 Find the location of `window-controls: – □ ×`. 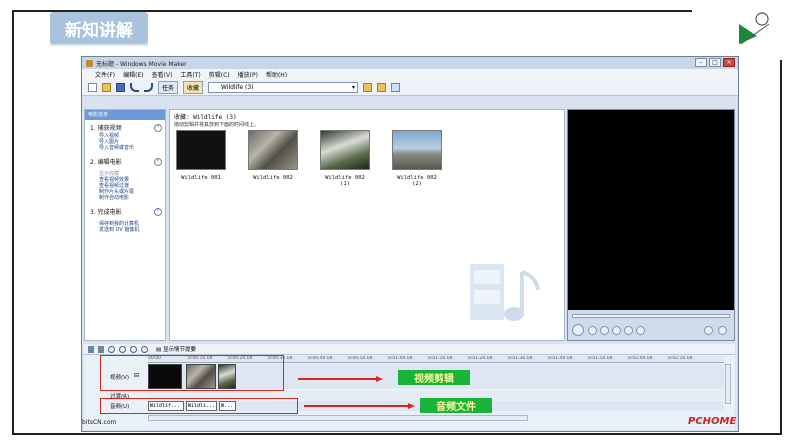

window-controls: – □ × is located at coordinates (715, 62).